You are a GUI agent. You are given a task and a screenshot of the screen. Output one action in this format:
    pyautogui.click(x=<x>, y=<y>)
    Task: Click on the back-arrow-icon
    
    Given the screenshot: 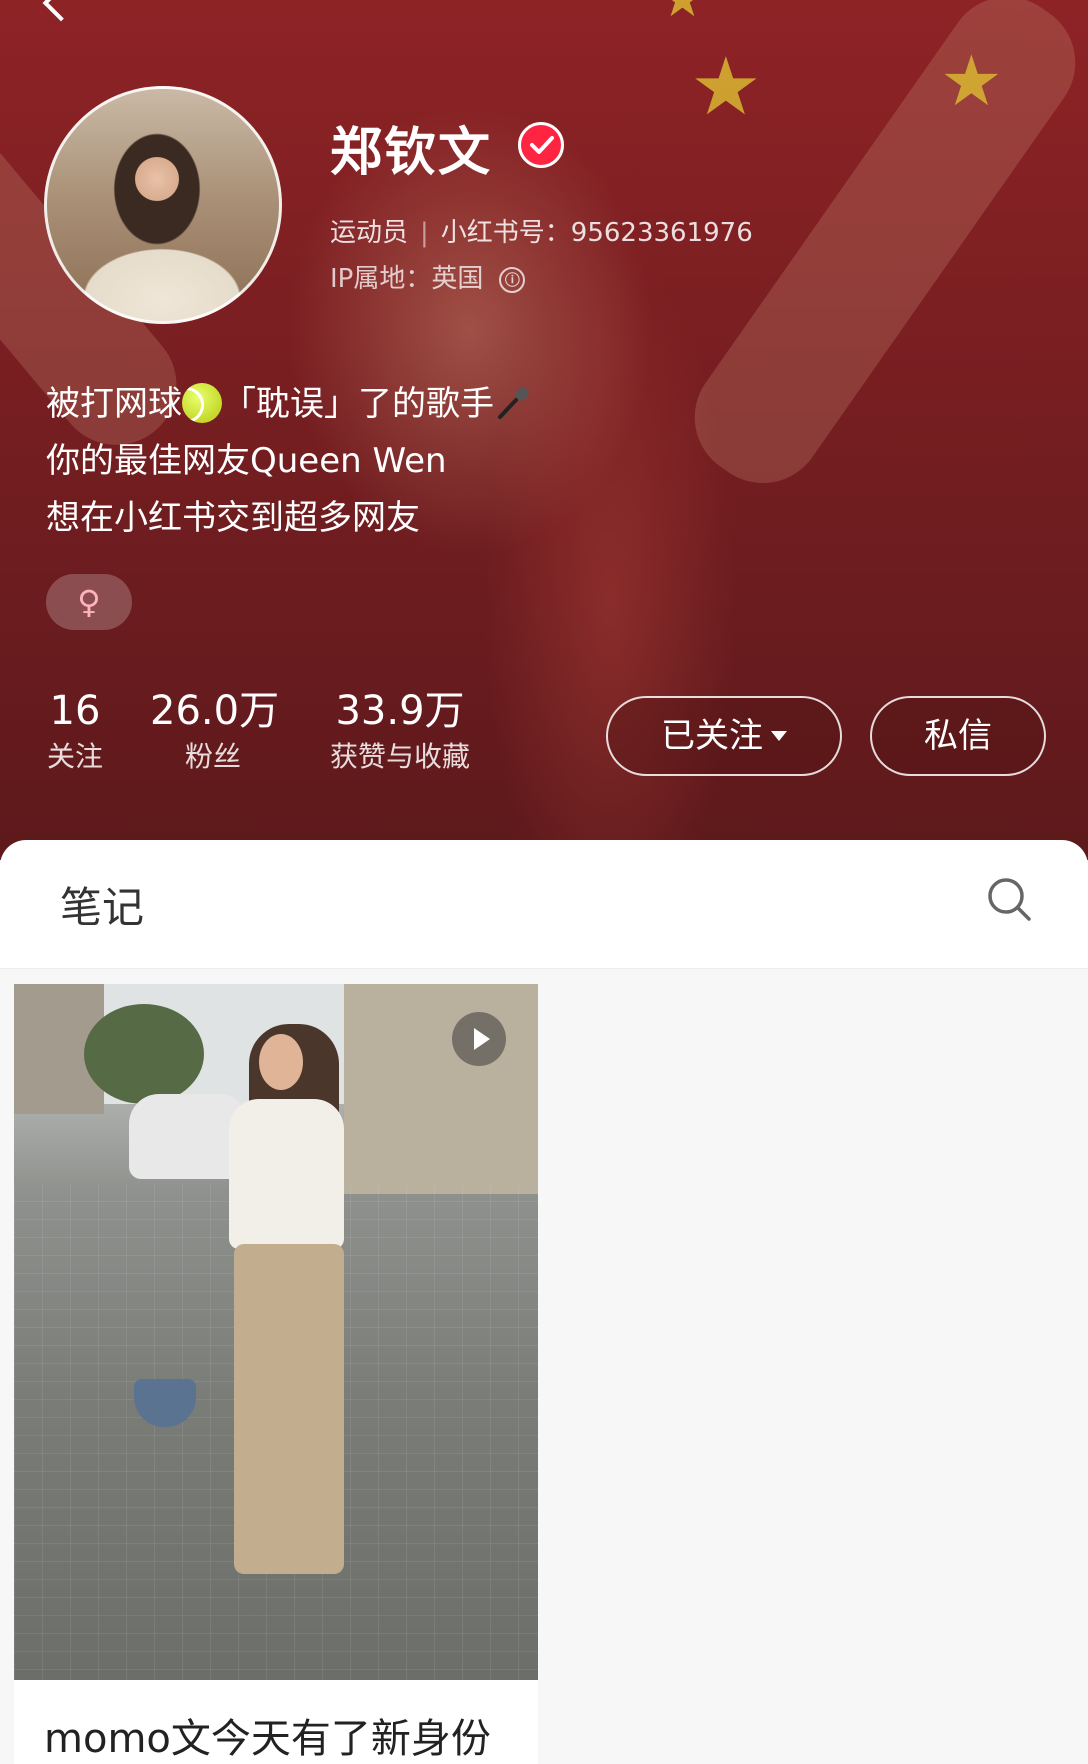 What is the action you would take?
    pyautogui.click(x=61, y=11)
    